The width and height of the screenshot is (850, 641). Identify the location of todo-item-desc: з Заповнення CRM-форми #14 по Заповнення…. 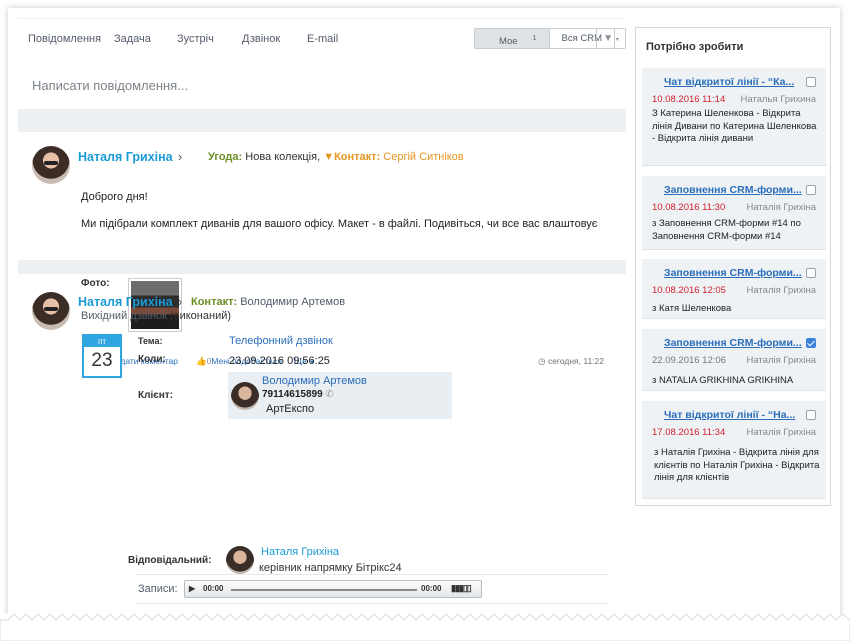
(726, 230).